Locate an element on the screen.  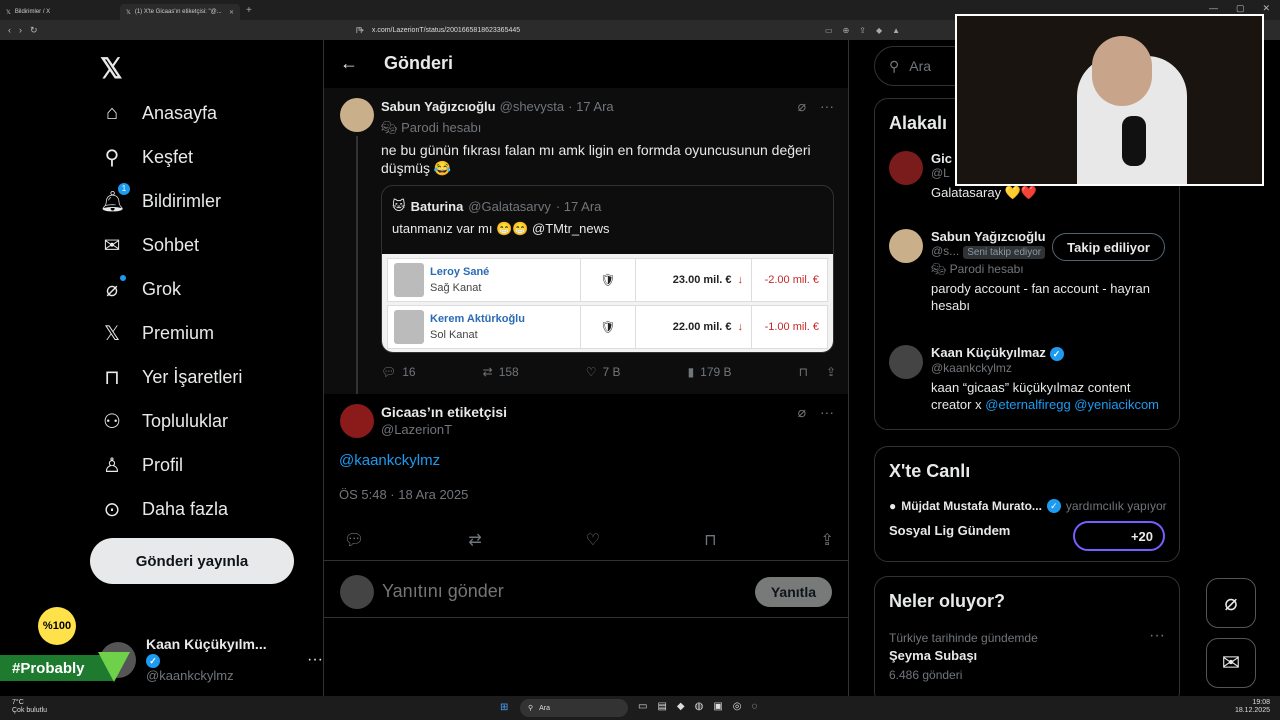
close-tab-icon: ✕ is located at coordinates (231, 12).